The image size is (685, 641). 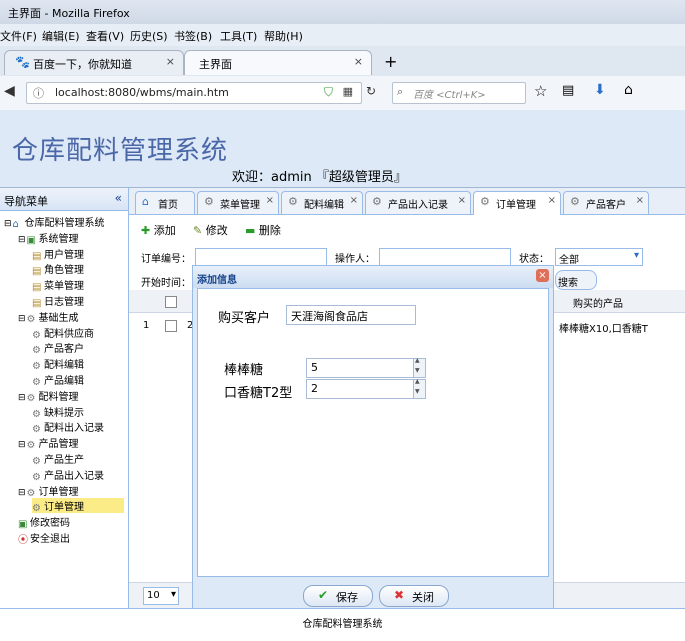 I want to click on menu-edit: 编辑(E), so click(x=61, y=36).